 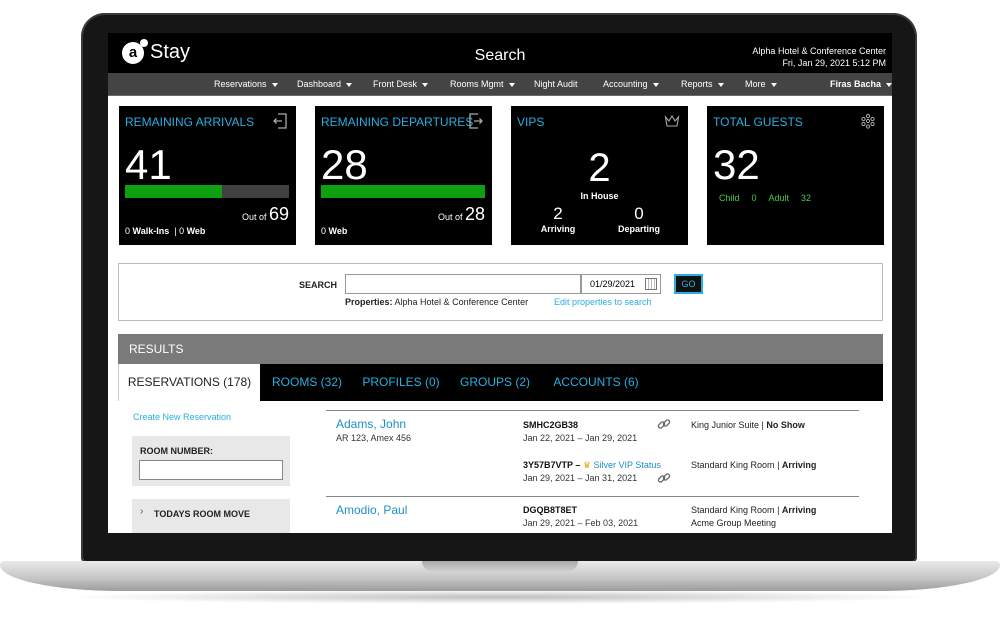 What do you see at coordinates (795, 175) in the screenshot?
I see `card-total-guests: TOTAL GUESTS 32 Child 0 Adult 32` at bounding box center [795, 175].